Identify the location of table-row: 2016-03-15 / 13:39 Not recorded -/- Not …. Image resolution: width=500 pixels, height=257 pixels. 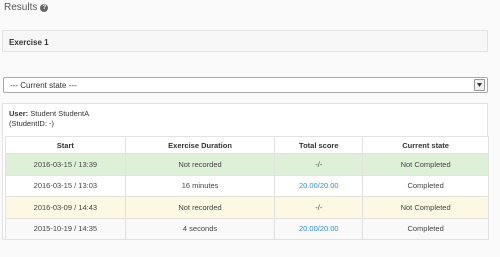
(247, 164).